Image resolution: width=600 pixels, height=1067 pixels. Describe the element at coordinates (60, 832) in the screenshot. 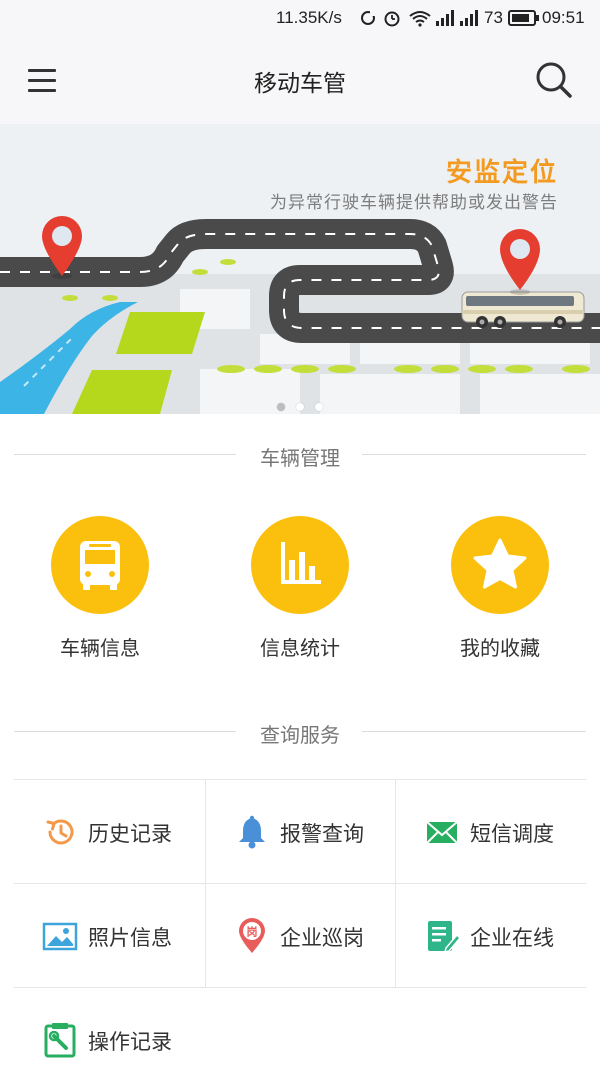

I see `history-clock-icon` at that location.